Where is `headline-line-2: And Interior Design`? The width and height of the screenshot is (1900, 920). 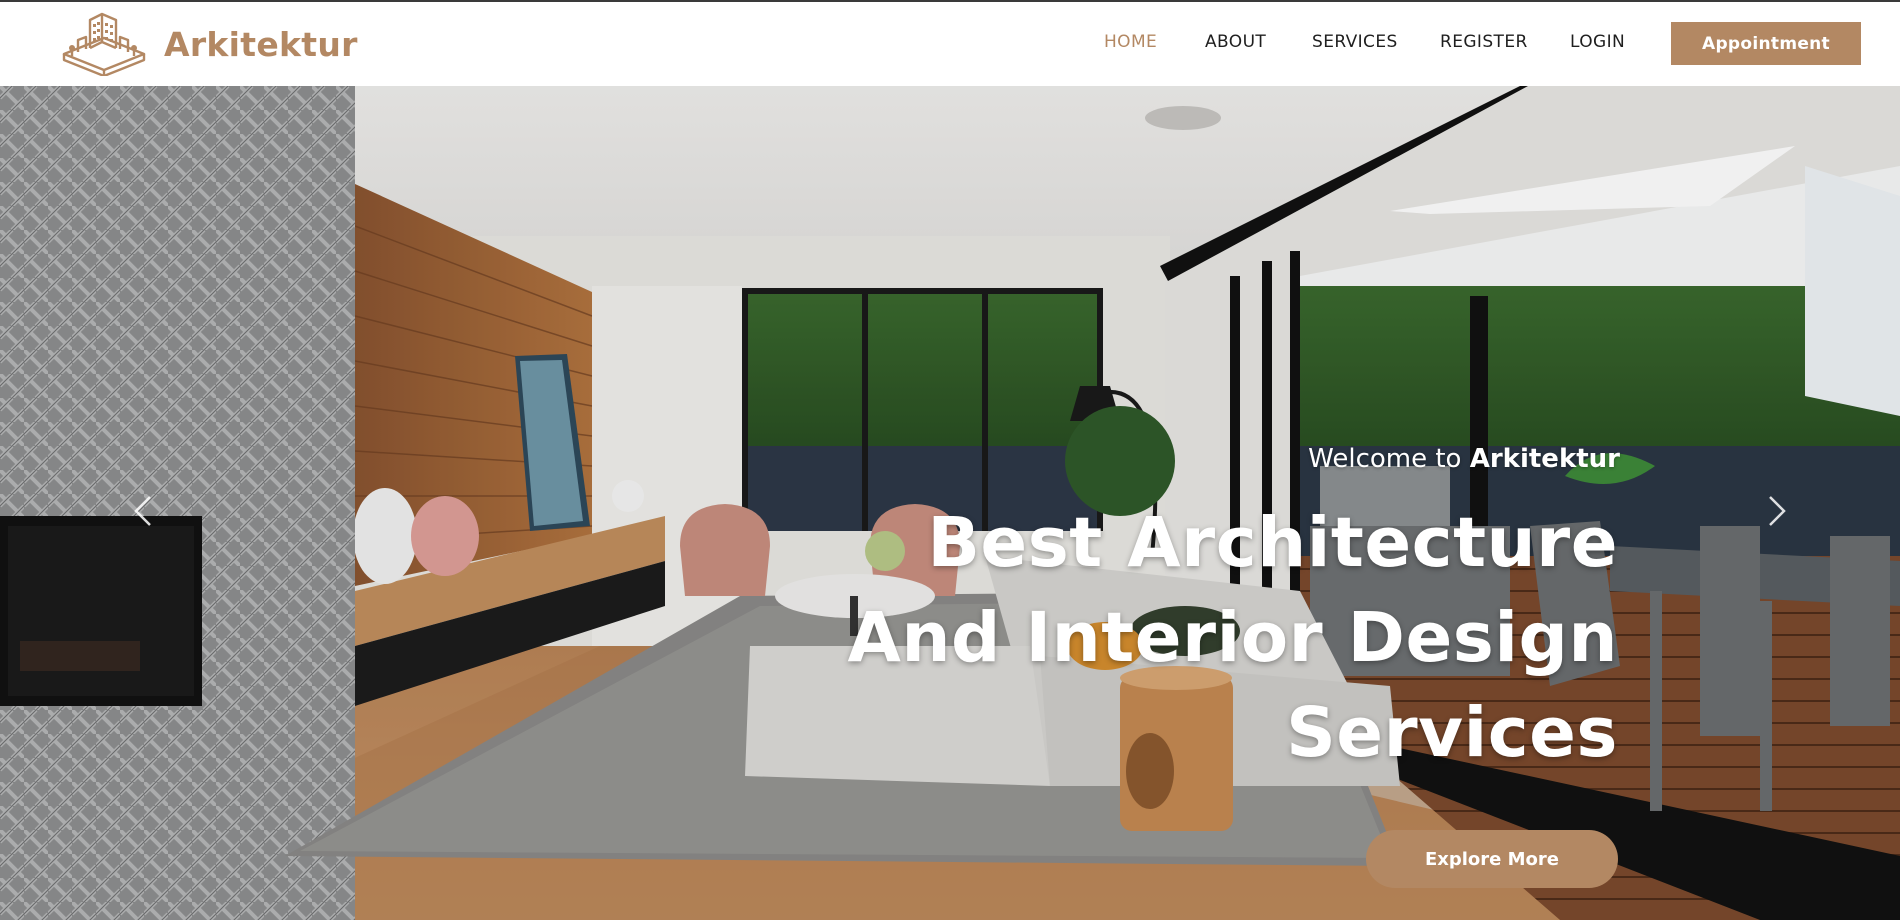 headline-line-2: And Interior Design is located at coordinates (1232, 638).